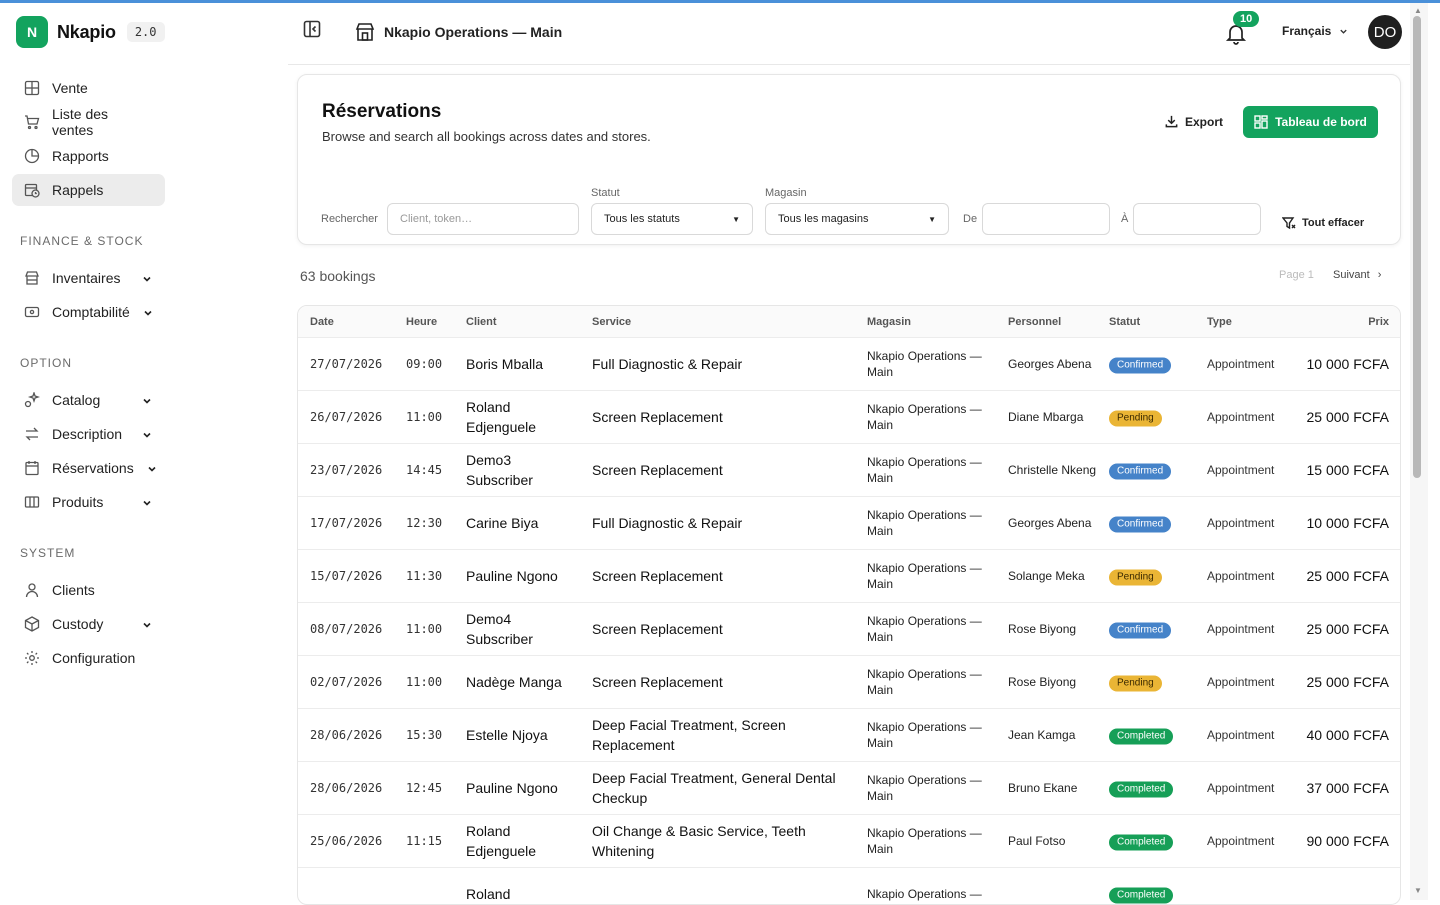 The width and height of the screenshot is (1440, 905). I want to click on sidebar-item-label: Rappels, so click(78, 190).